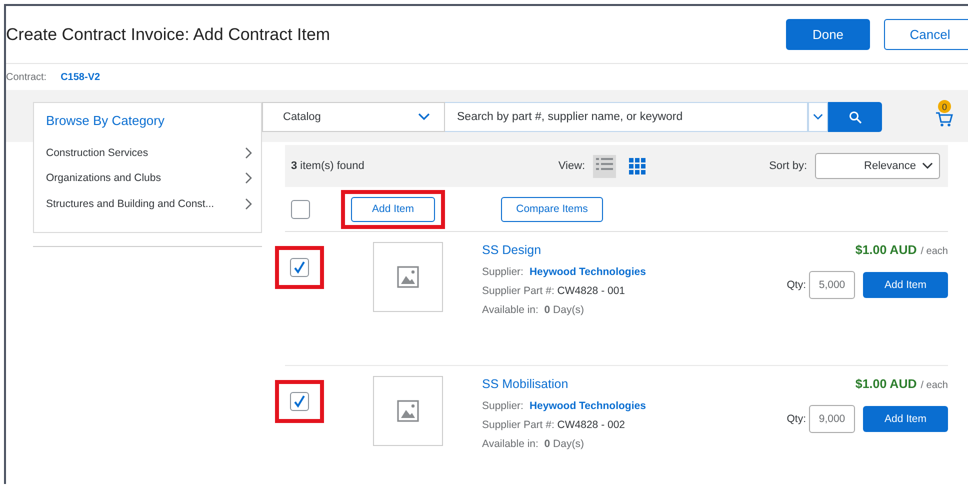  What do you see at coordinates (604, 166) in the screenshot?
I see `list-view-button` at bounding box center [604, 166].